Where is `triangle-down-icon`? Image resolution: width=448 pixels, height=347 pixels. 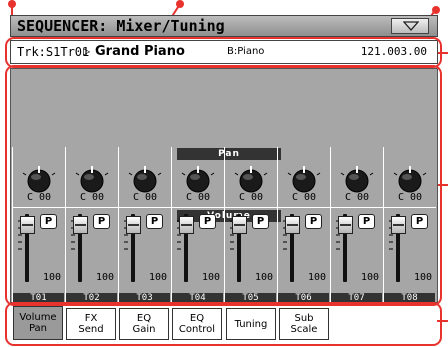 triangle-down-icon is located at coordinates (411, 26).